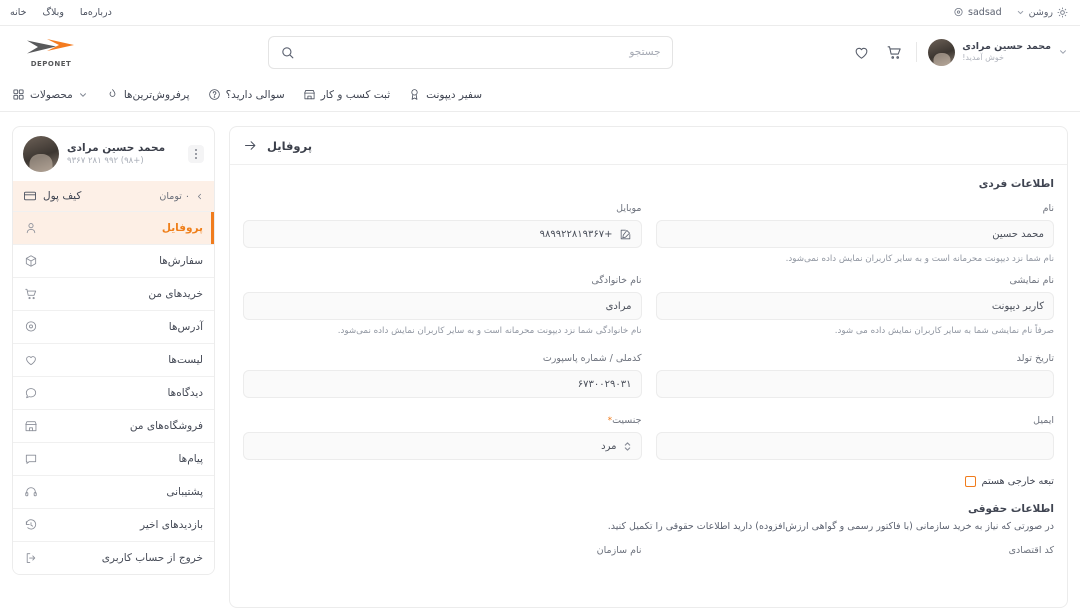 The image size is (1080, 608). Describe the element at coordinates (942, 52) in the screenshot. I see `avatar` at that location.